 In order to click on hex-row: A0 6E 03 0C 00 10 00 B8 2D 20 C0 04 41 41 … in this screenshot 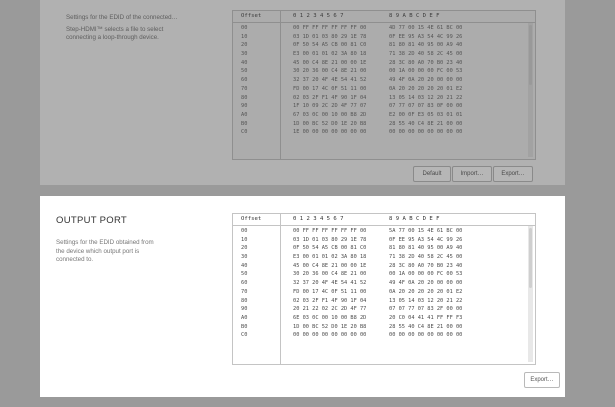, I will do `click(384, 317)`.